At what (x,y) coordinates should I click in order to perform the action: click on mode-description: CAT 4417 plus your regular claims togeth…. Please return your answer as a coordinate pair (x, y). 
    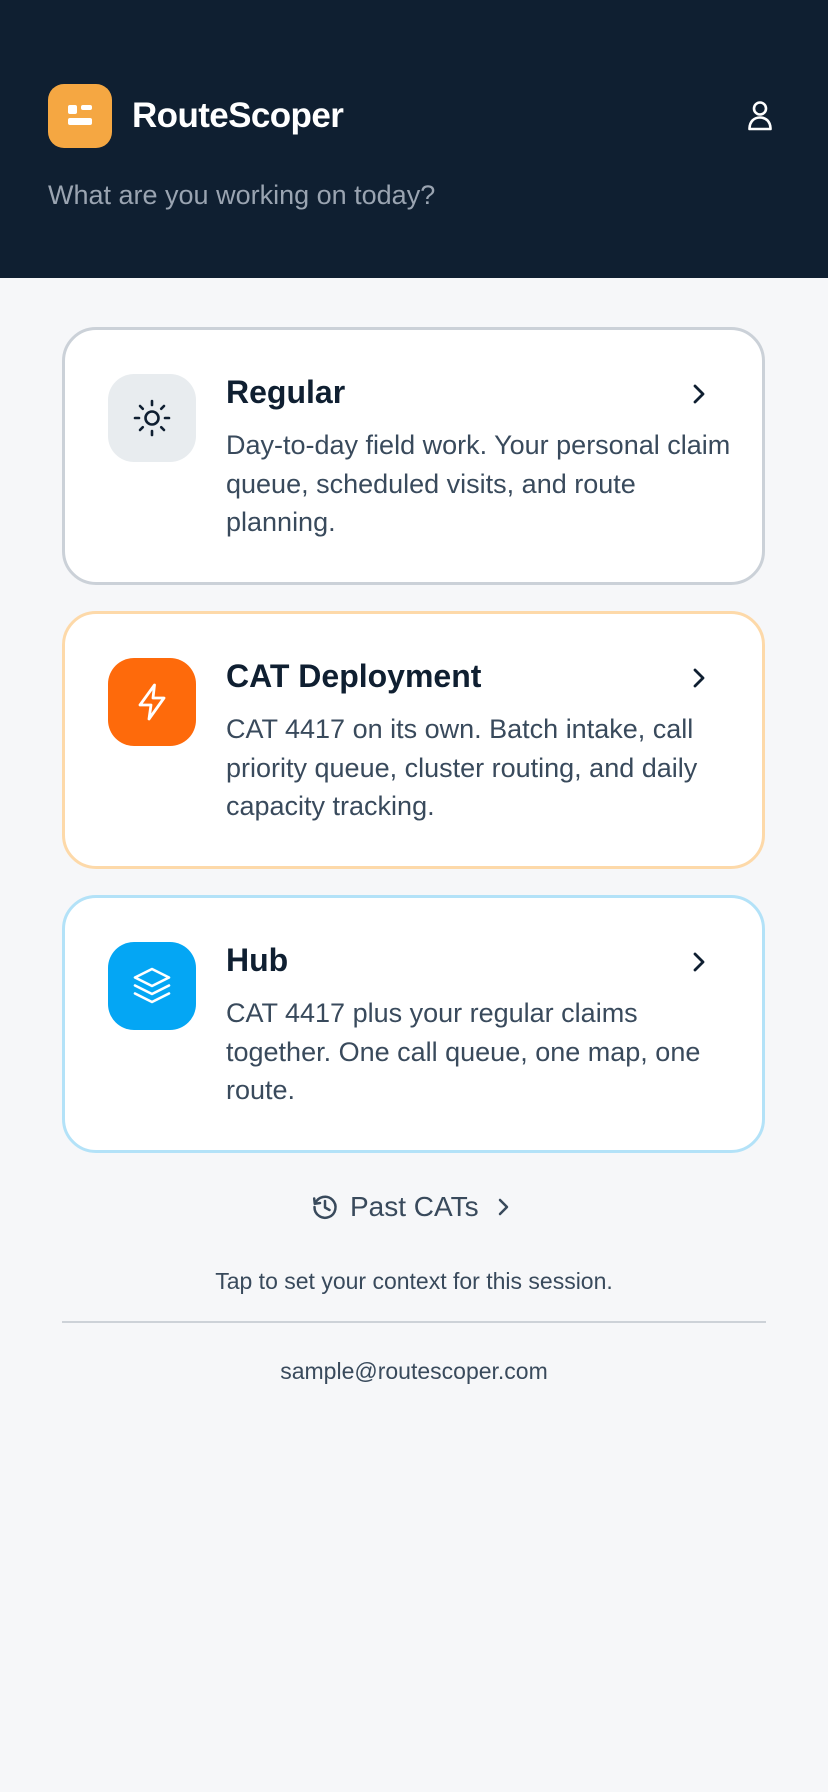
    Looking at the image, I should click on (463, 1051).